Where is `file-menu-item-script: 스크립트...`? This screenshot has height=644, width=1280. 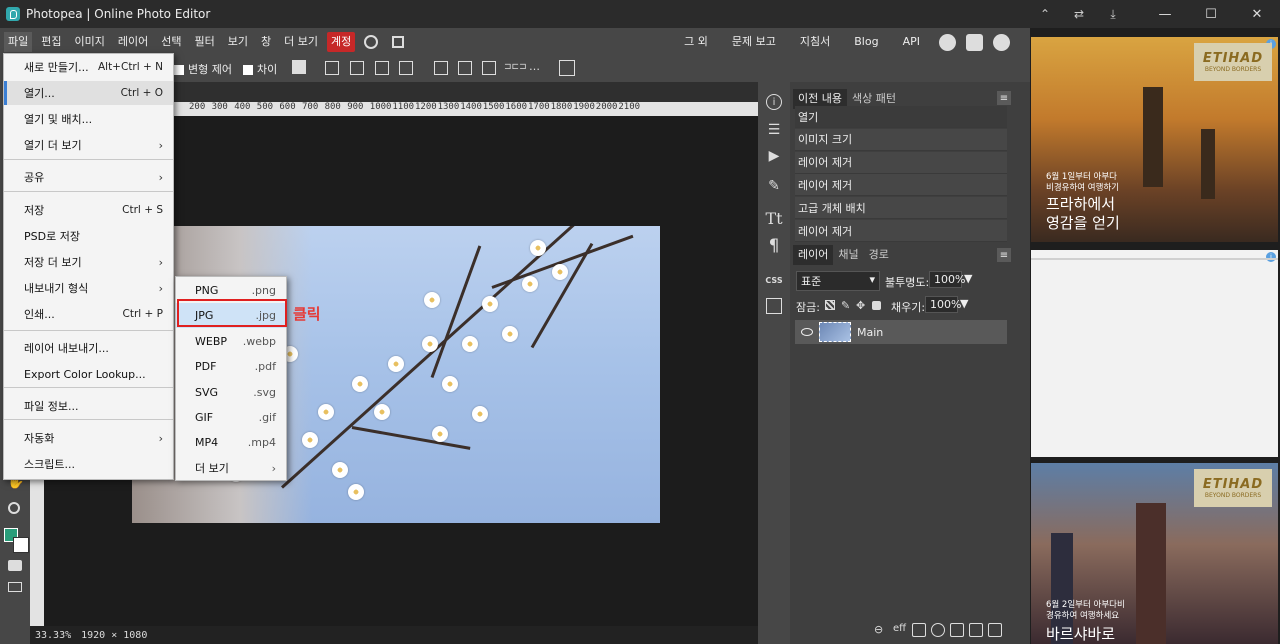 file-menu-item-script: 스크립트... is located at coordinates (88, 464).